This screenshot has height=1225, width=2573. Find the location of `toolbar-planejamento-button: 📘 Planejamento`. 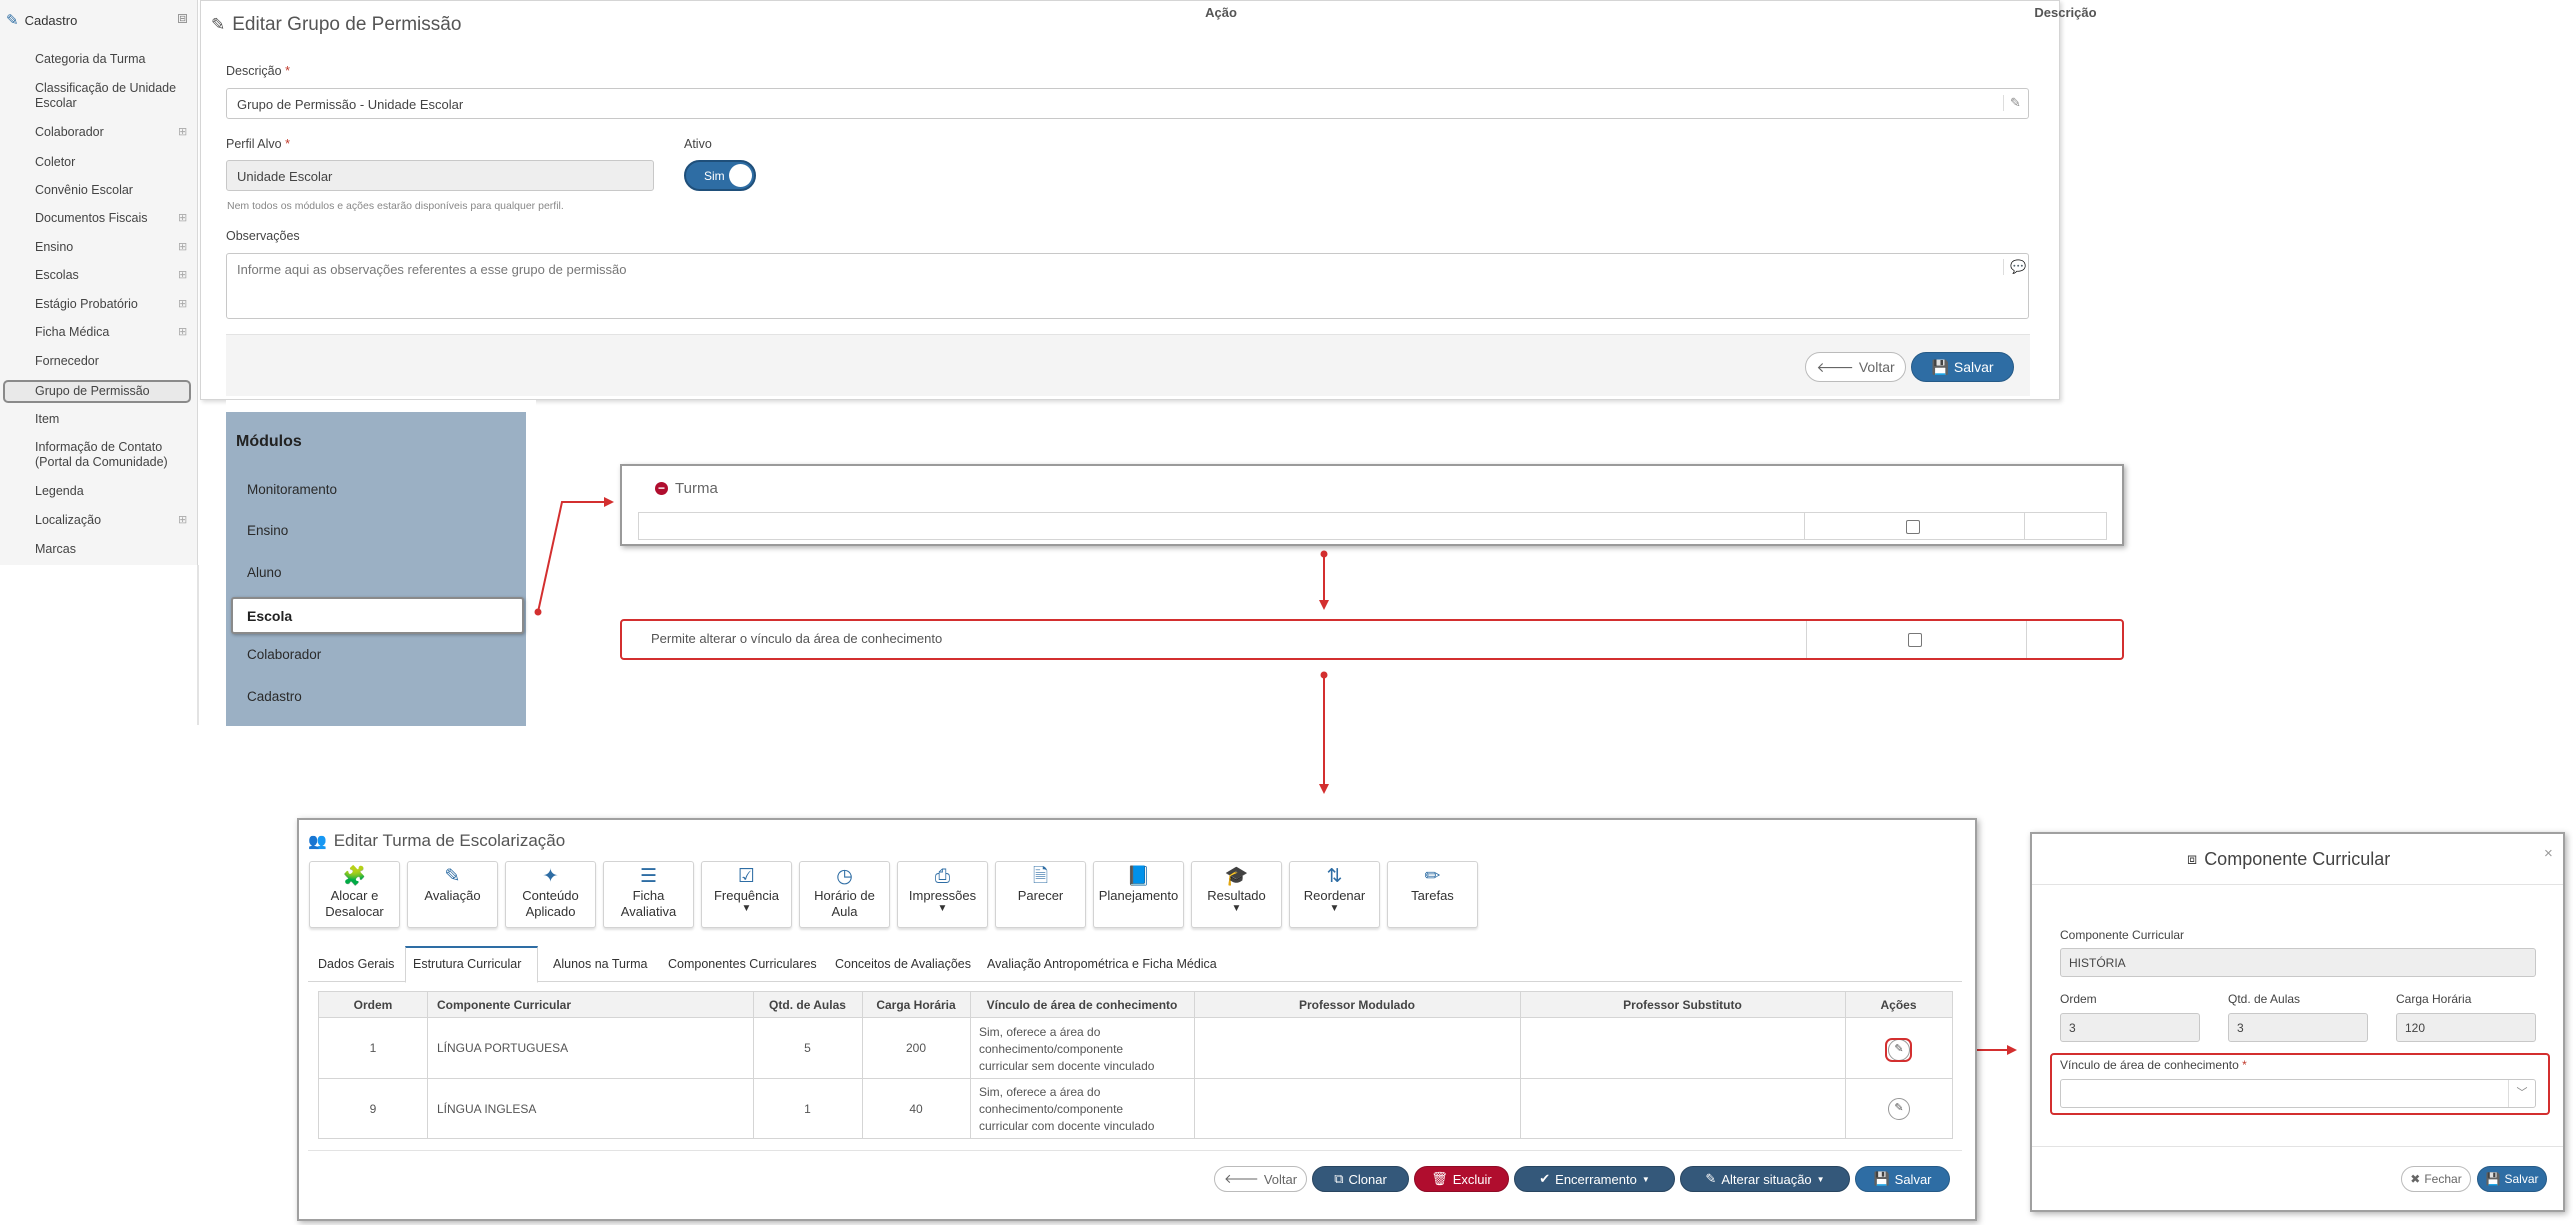

toolbar-planejamento-button: 📘 Planejamento is located at coordinates (1138, 894).